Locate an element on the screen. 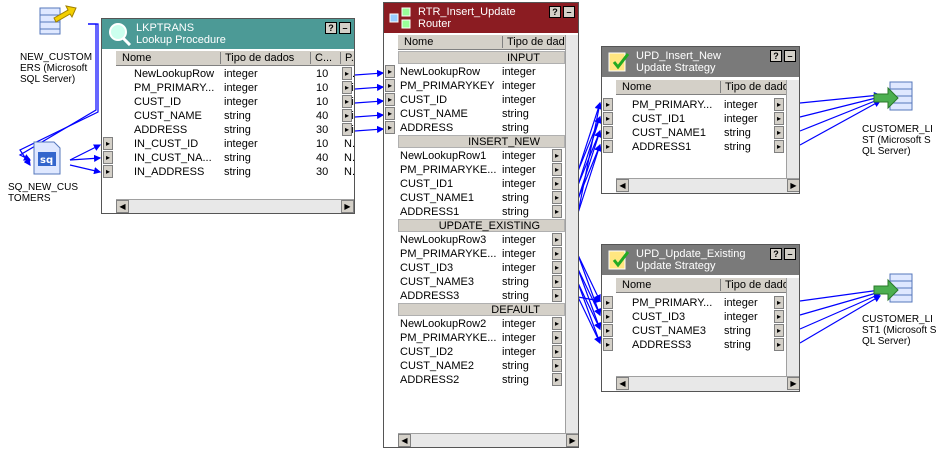 The height and width of the screenshot is (451, 951). table-row: CUST_IDinteger10Sim is located at coordinates (235, 102).